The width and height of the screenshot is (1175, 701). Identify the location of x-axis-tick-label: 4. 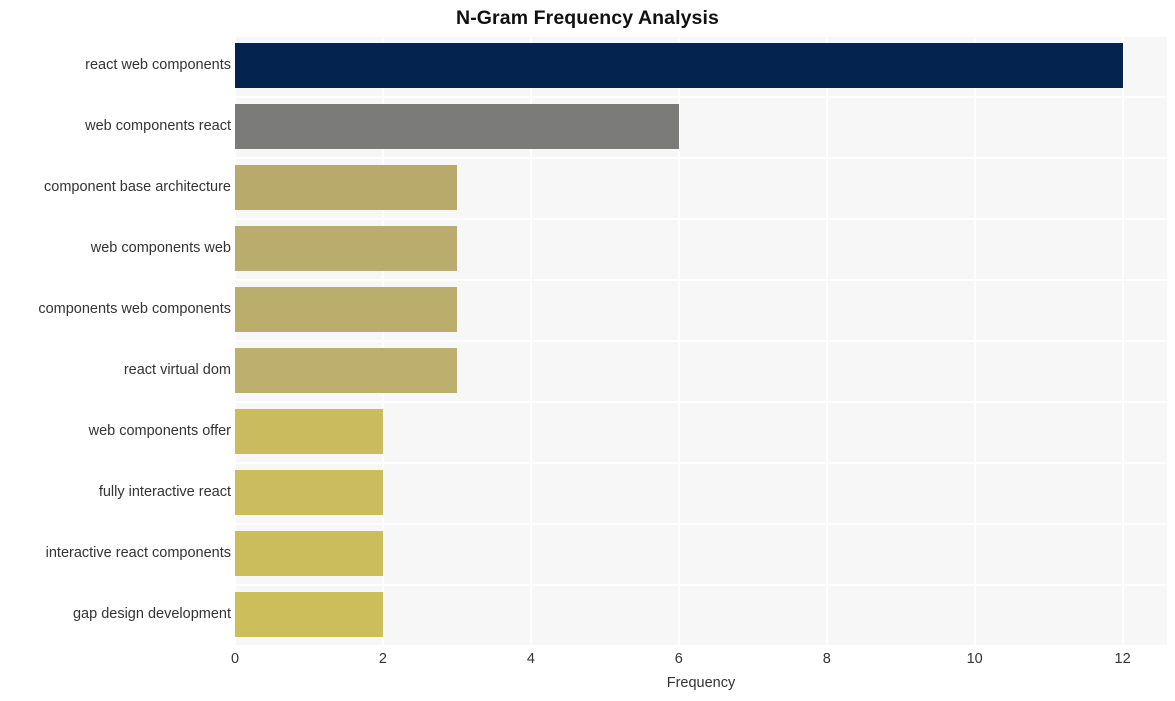
(530, 659).